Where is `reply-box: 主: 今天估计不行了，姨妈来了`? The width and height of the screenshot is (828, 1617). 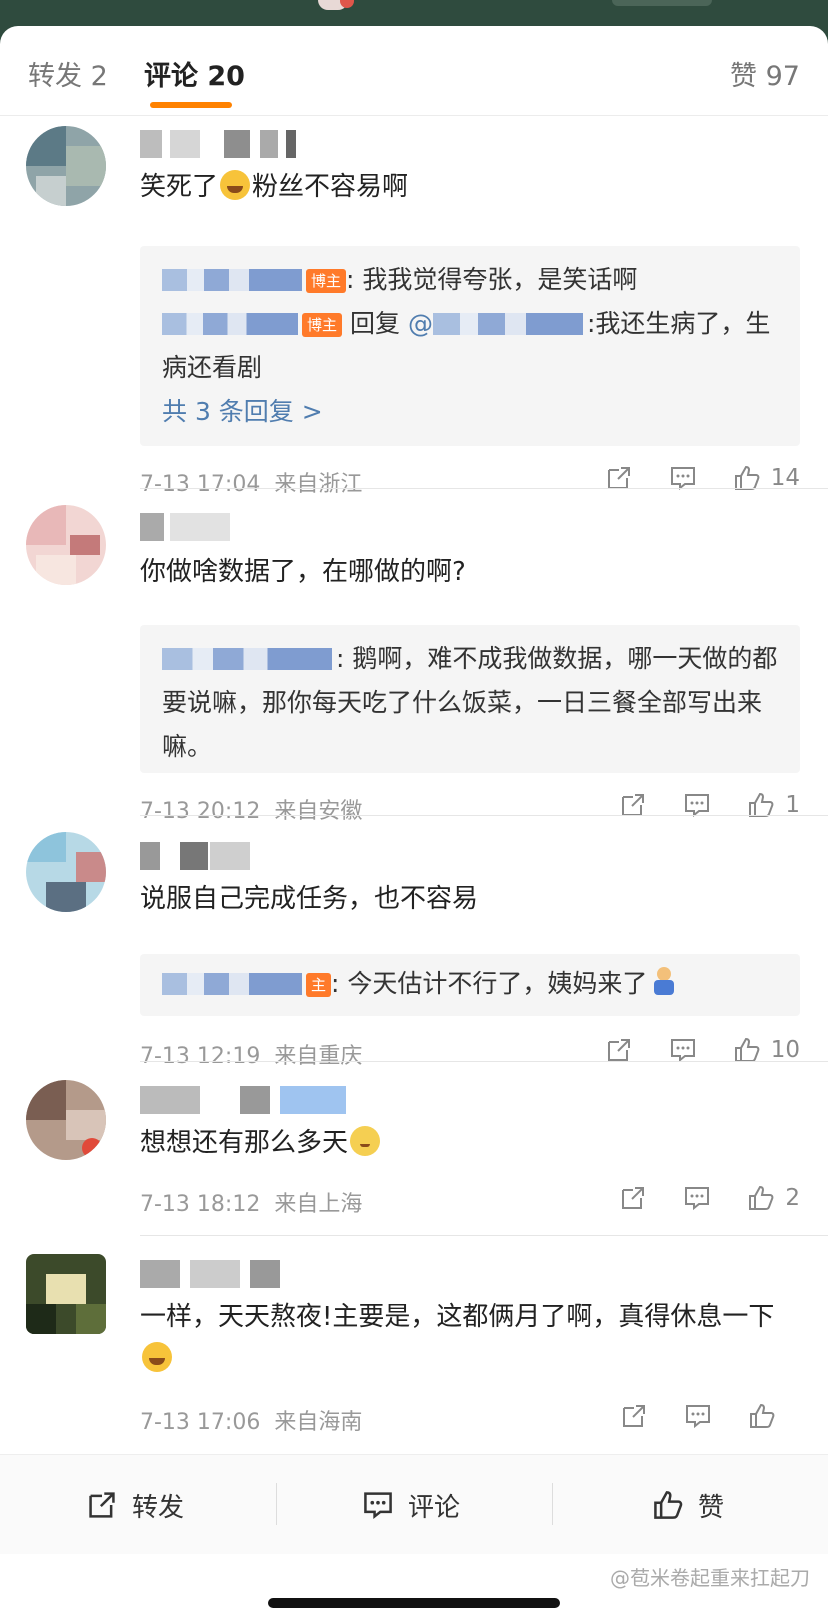 reply-box: 主: 今天估计不行了，姨妈来了 is located at coordinates (470, 985).